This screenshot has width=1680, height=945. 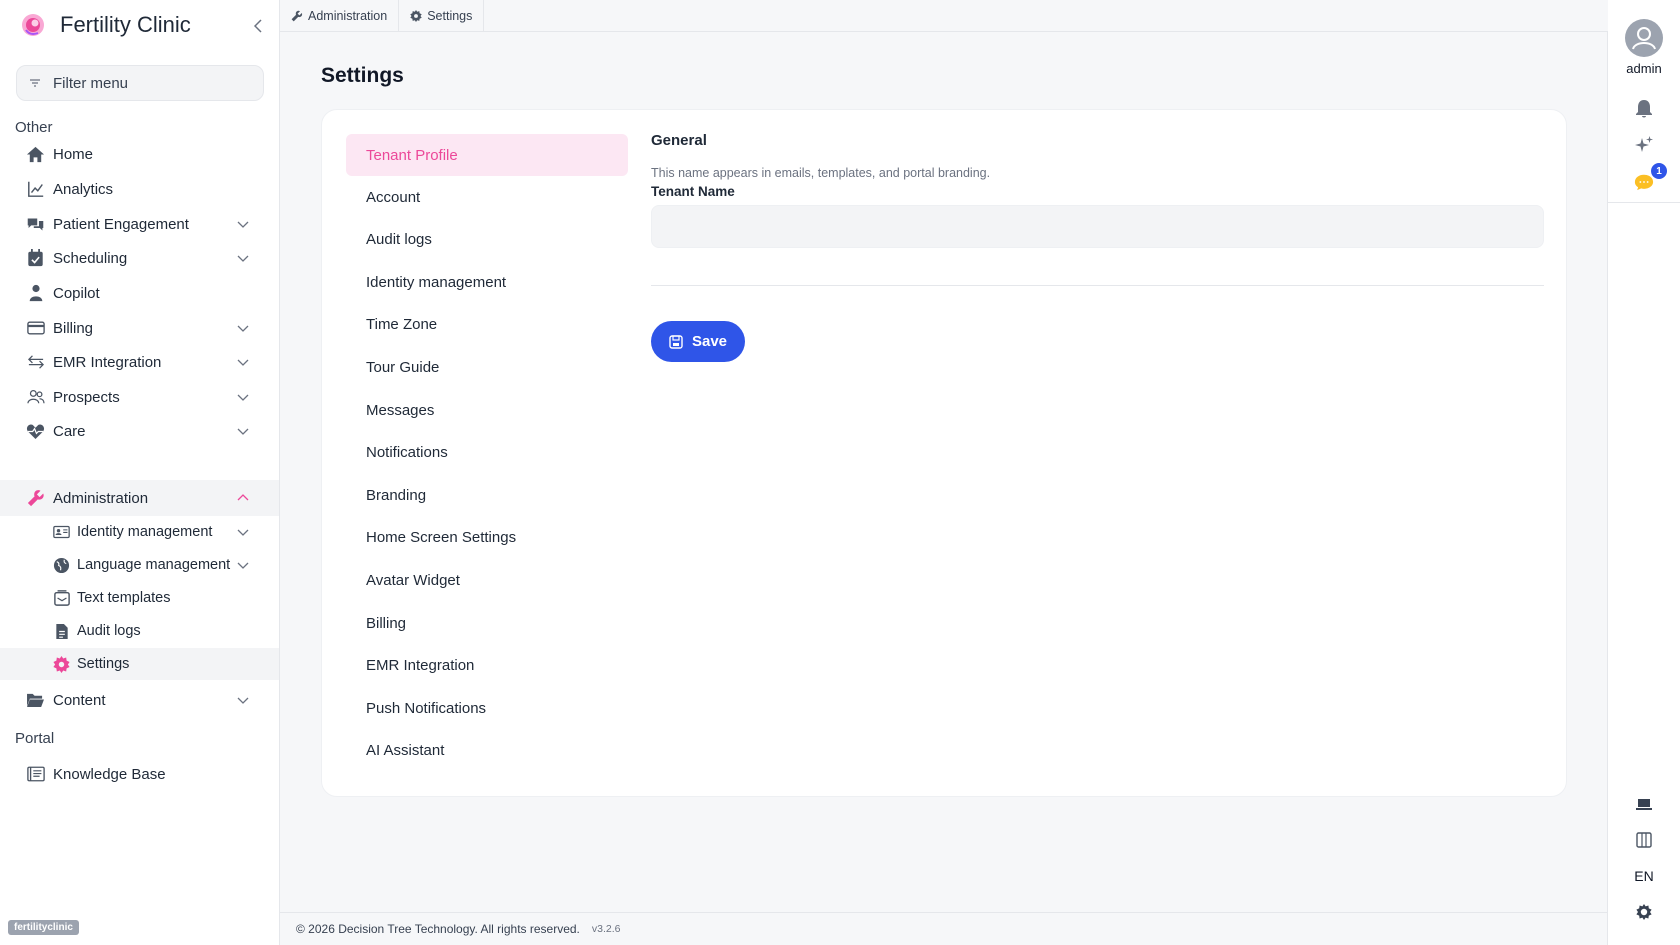 What do you see at coordinates (487, 197) in the screenshot?
I see `tab-account: Account` at bounding box center [487, 197].